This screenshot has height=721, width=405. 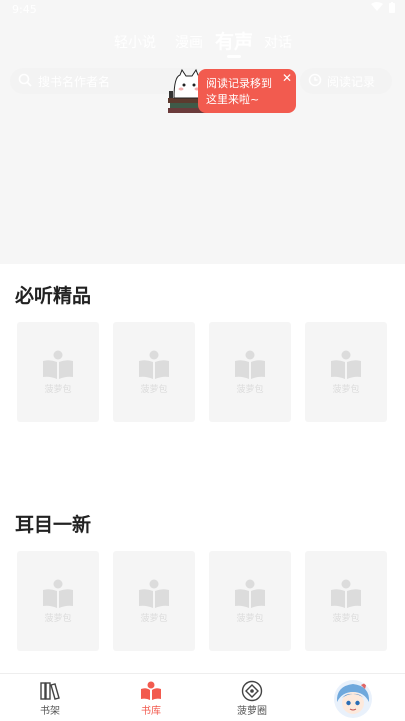 What do you see at coordinates (50, 711) in the screenshot?
I see `nav-bookshelf-label: 书架` at bounding box center [50, 711].